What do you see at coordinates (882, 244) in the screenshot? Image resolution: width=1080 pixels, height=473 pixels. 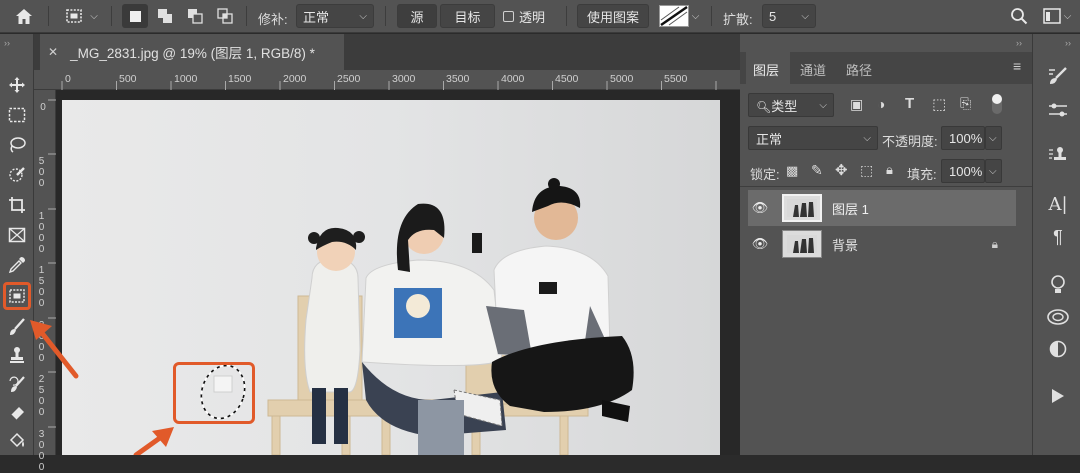 I see `layer-row-background: 👁︎ 背景 🔒︎` at bounding box center [882, 244].